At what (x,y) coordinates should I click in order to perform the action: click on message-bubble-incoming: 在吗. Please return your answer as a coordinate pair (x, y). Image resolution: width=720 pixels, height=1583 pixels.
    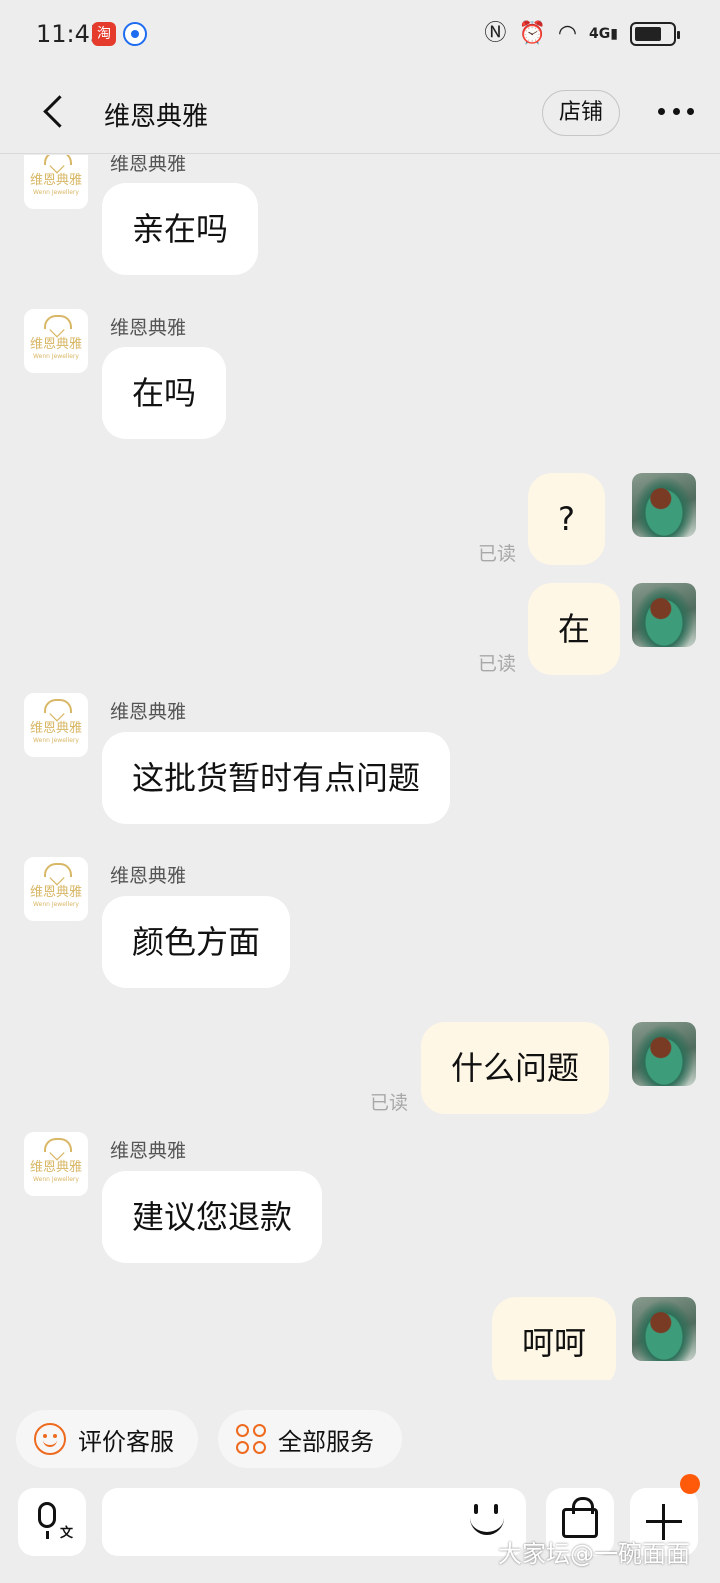
    Looking at the image, I should click on (164, 393).